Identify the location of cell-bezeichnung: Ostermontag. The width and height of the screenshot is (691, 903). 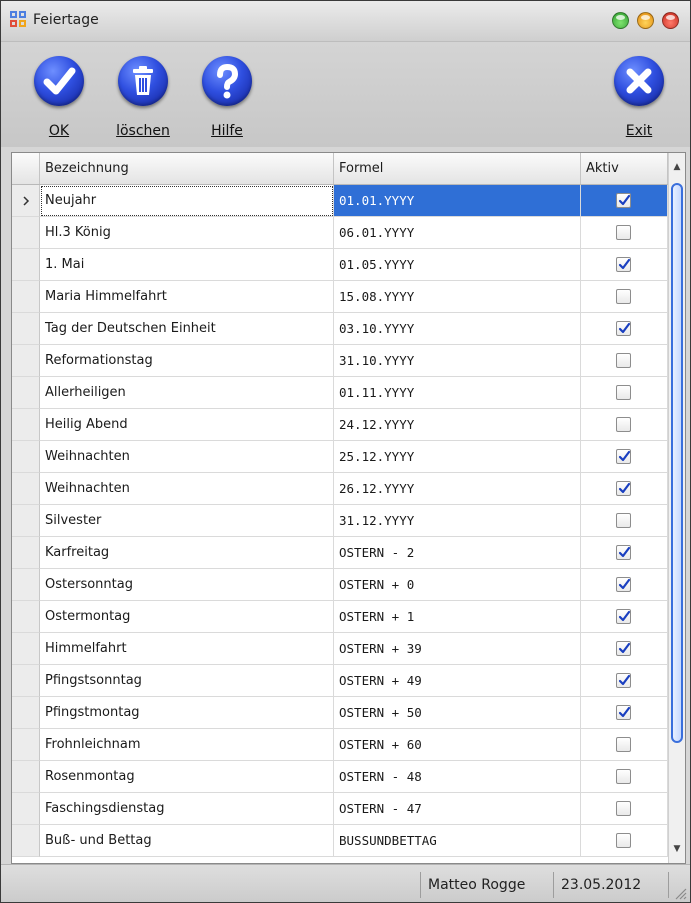
(187, 617).